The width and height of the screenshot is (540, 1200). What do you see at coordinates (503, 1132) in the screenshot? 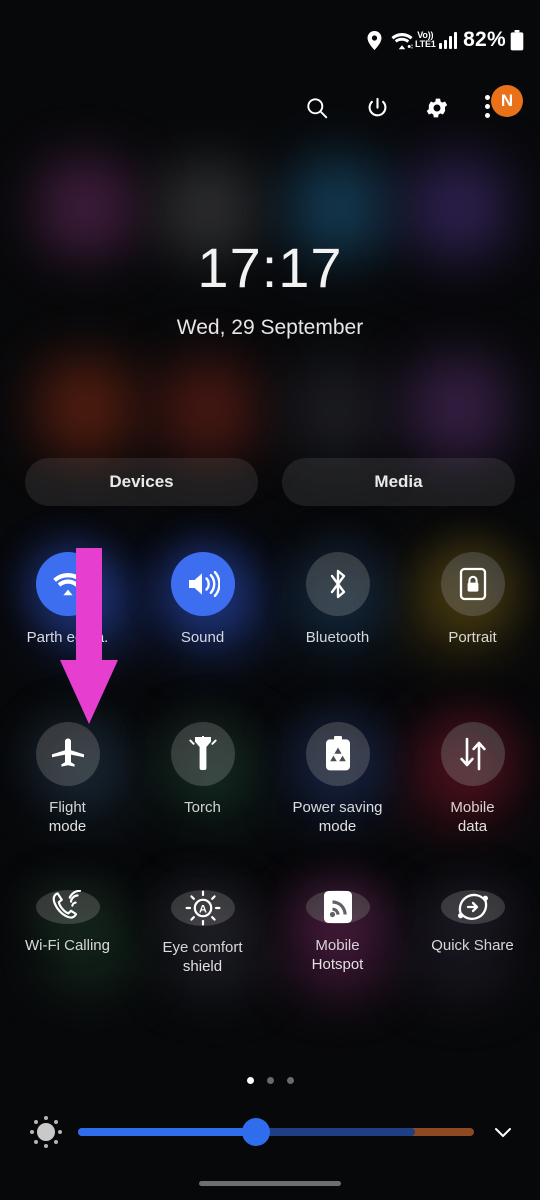
I see `chevron-down-icon` at bounding box center [503, 1132].